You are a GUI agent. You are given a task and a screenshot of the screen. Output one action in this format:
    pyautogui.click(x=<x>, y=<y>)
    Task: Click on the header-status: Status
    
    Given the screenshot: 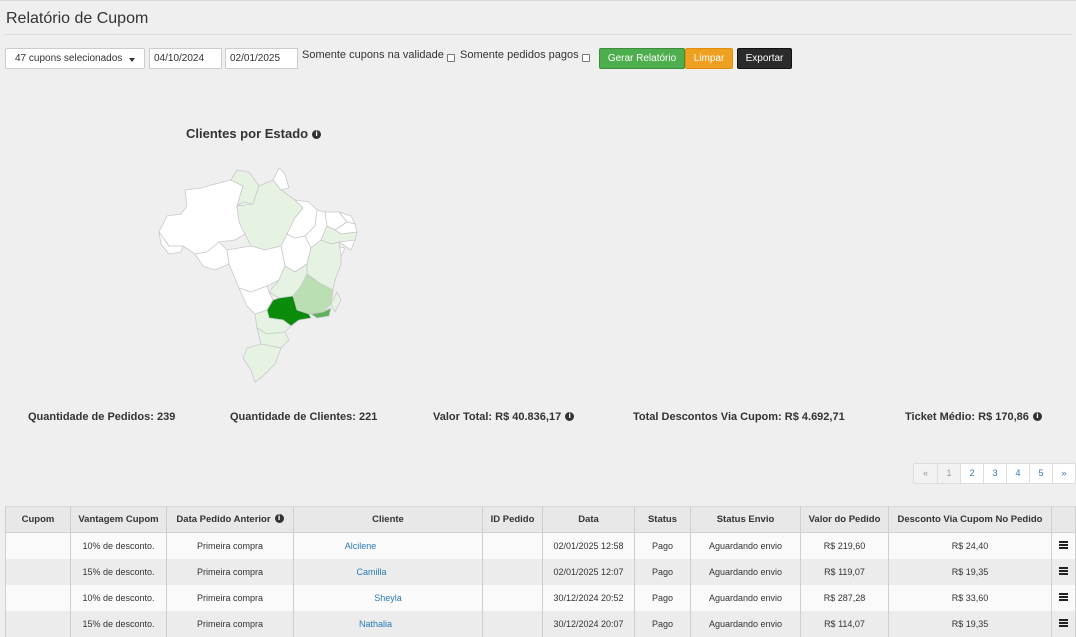 What is the action you would take?
    pyautogui.click(x=662, y=519)
    